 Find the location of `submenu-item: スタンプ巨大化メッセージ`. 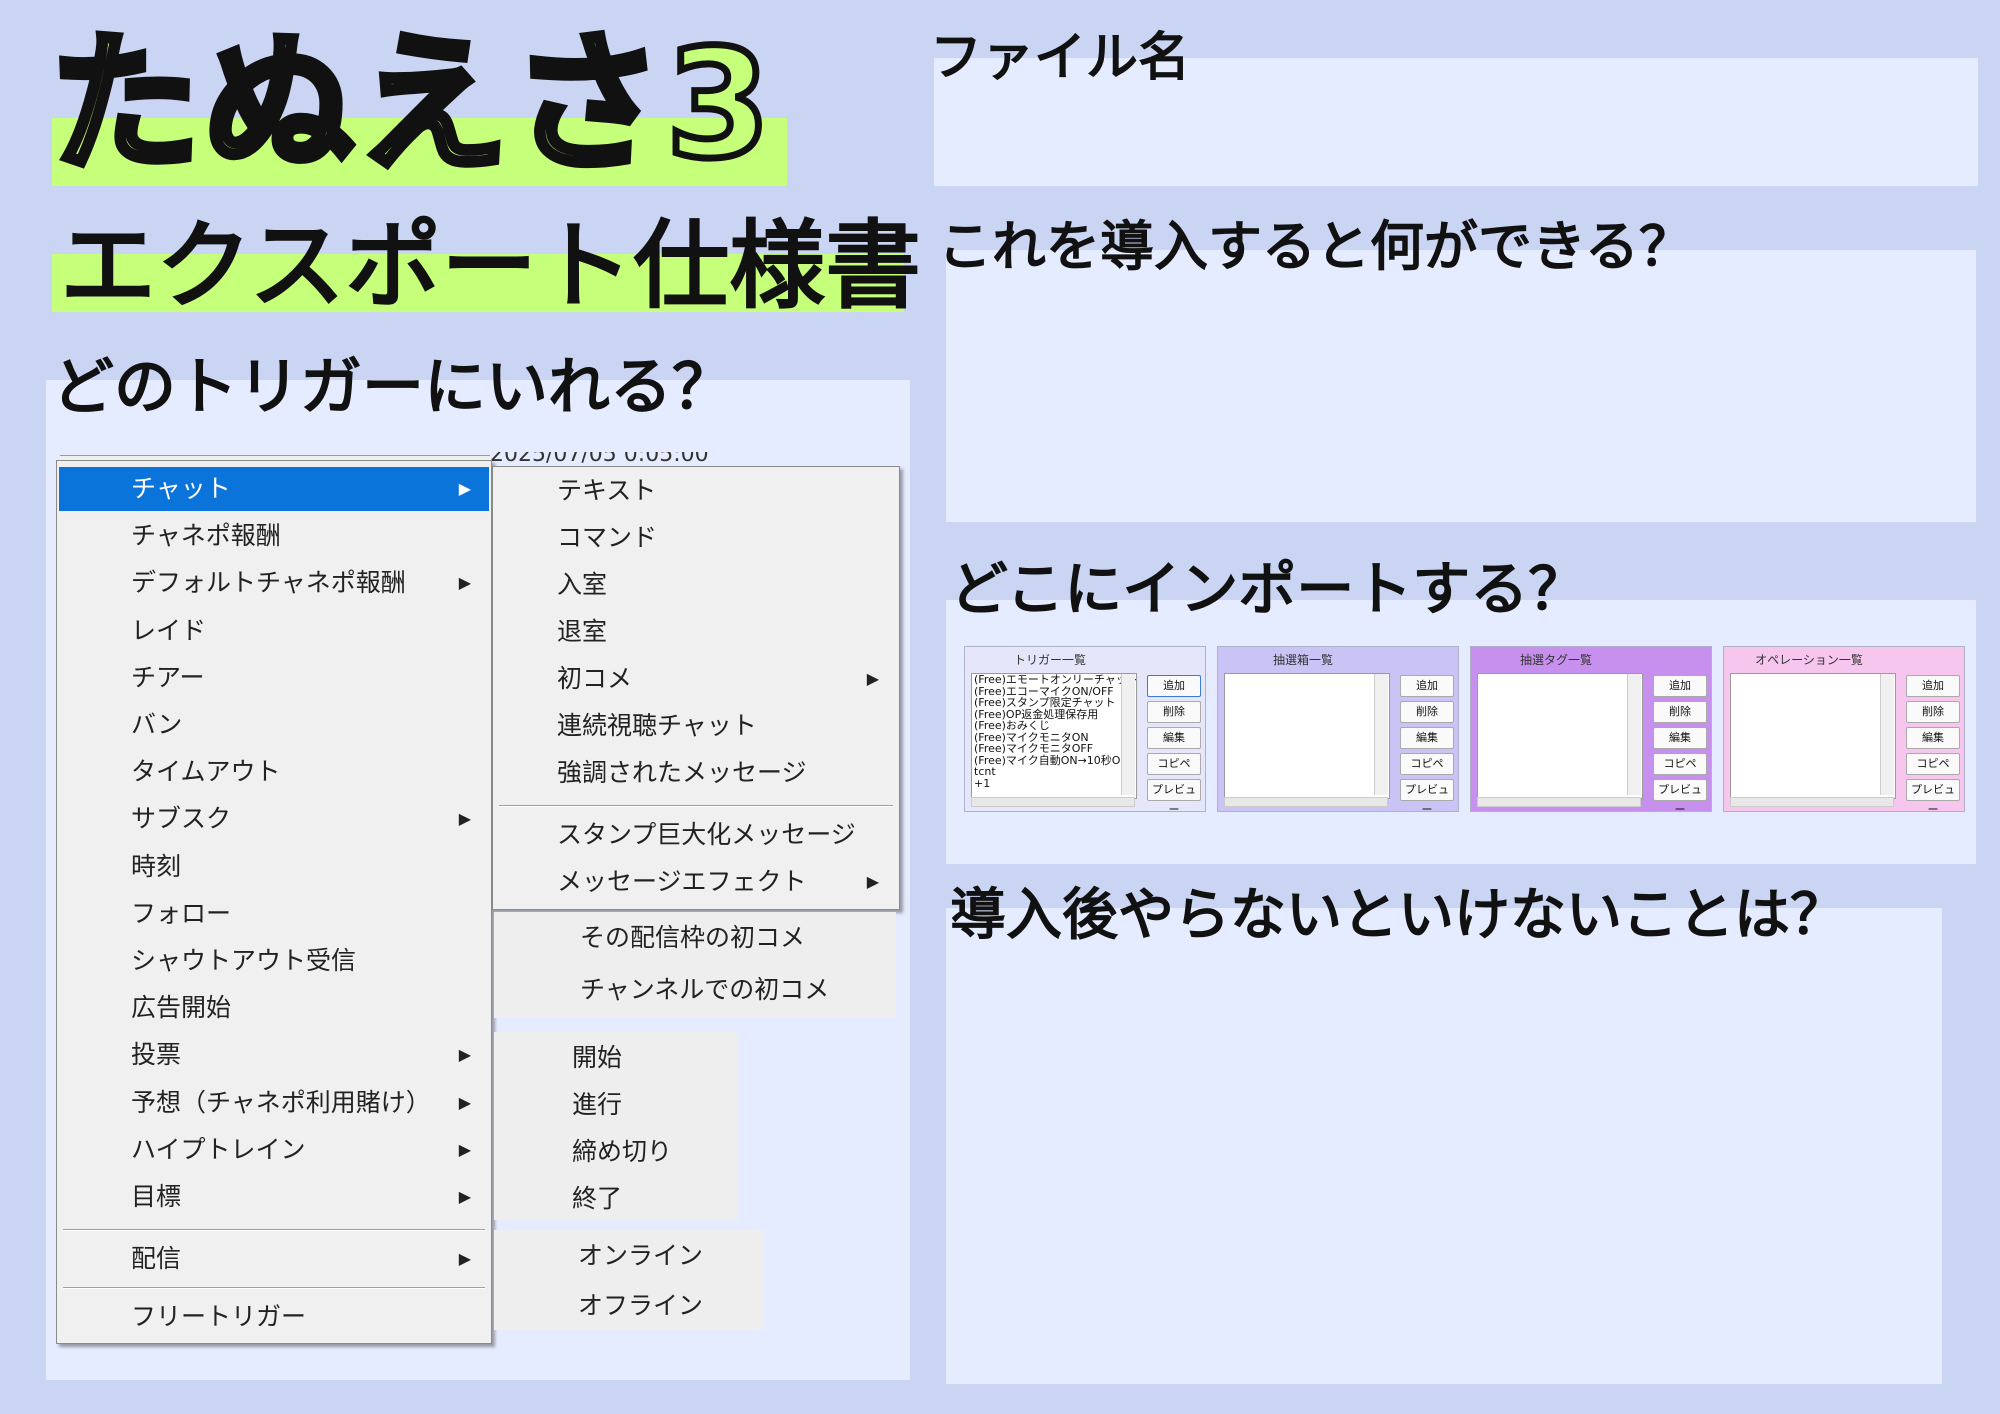

submenu-item: スタンプ巨大化メッセージ is located at coordinates (696, 835).